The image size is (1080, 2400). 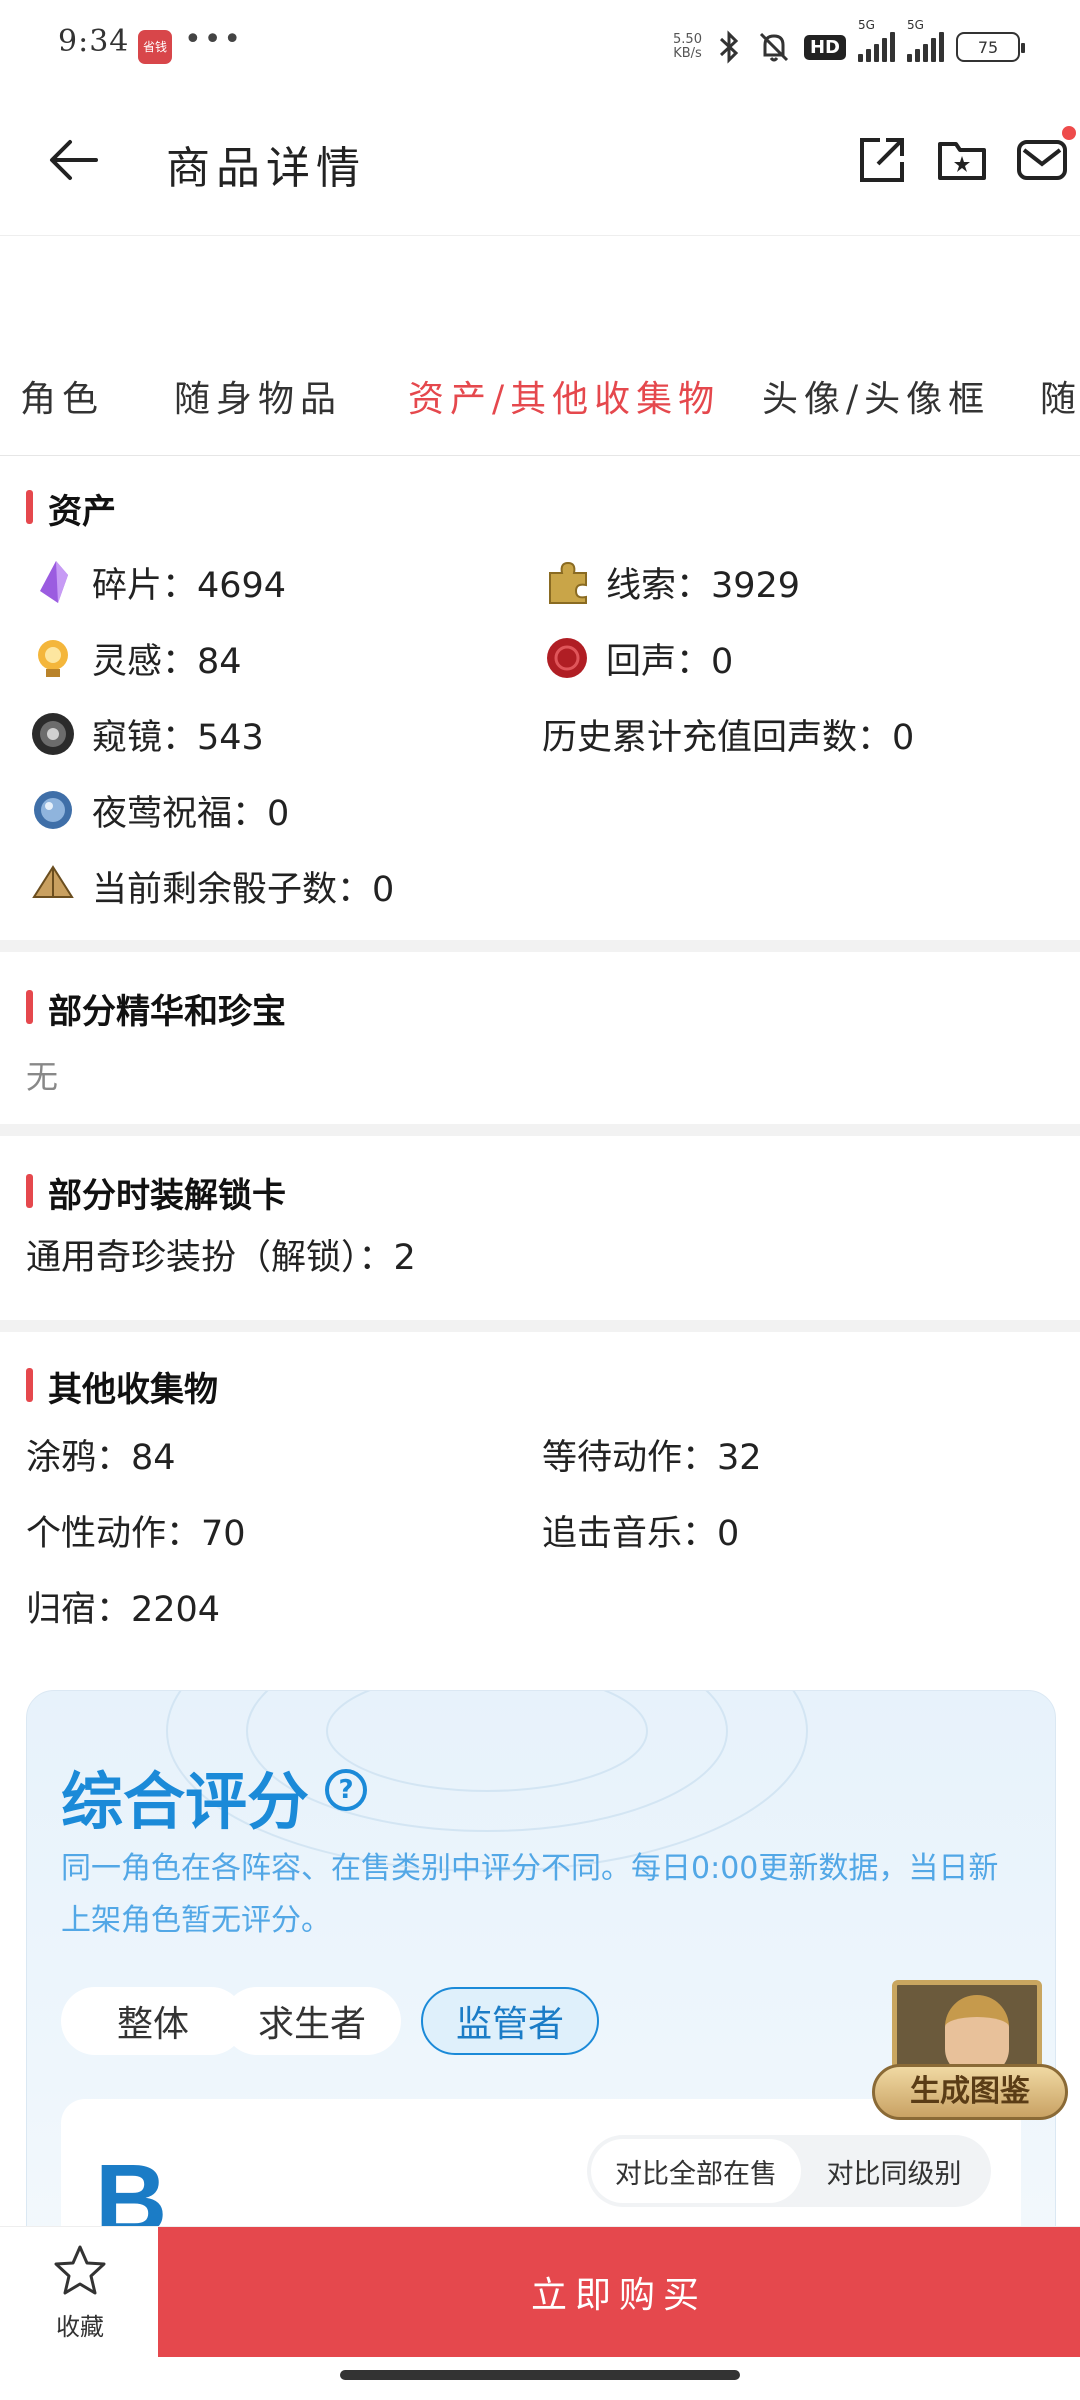 I want to click on signal-1-label: 5G, so click(x=866, y=25).